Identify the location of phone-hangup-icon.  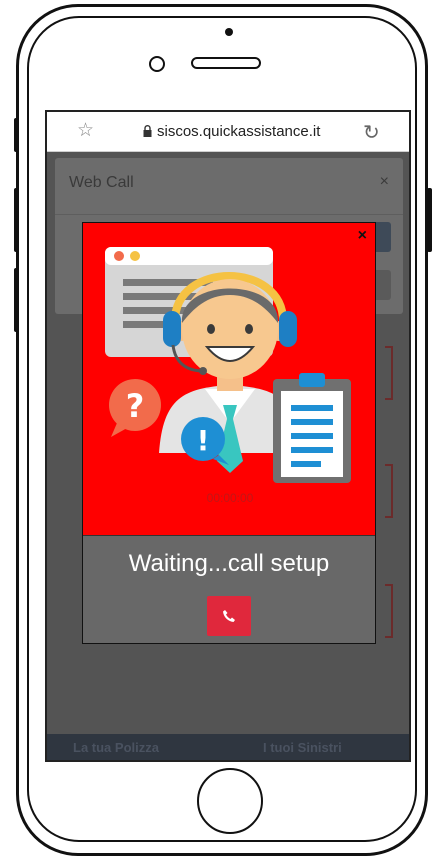
(229, 616).